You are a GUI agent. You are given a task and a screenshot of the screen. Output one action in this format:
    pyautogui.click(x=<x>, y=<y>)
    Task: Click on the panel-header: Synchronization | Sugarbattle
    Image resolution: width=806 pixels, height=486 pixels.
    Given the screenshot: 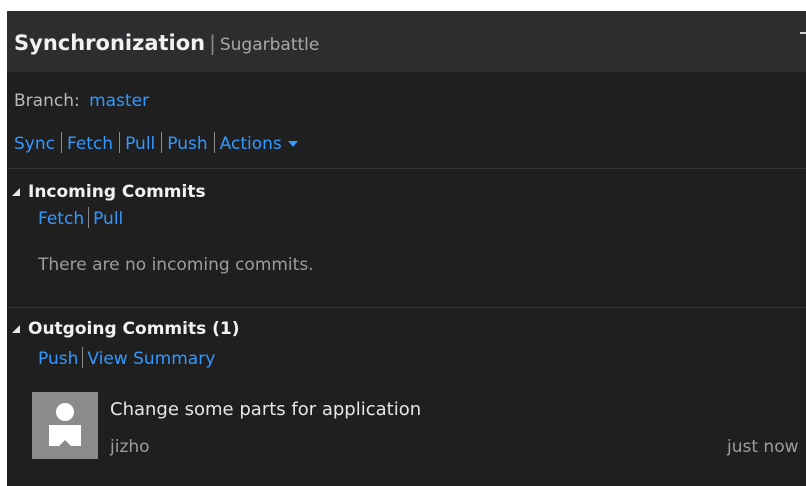 What is the action you would take?
    pyautogui.click(x=406, y=41)
    